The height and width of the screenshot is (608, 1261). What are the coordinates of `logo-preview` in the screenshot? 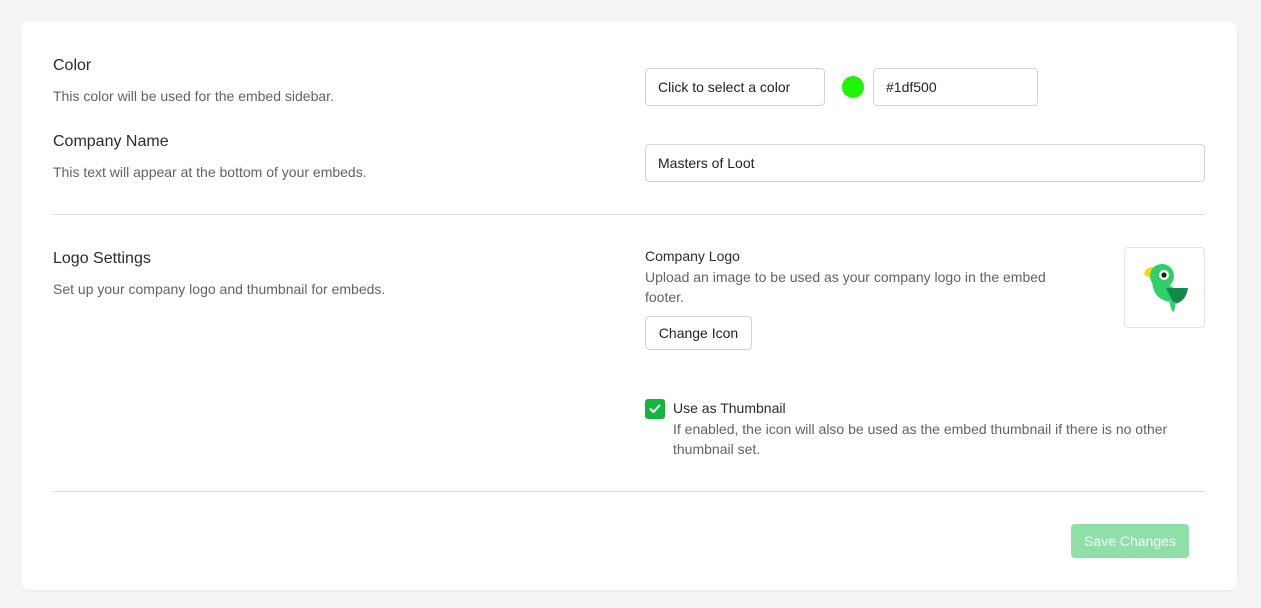 It's located at (1164, 287).